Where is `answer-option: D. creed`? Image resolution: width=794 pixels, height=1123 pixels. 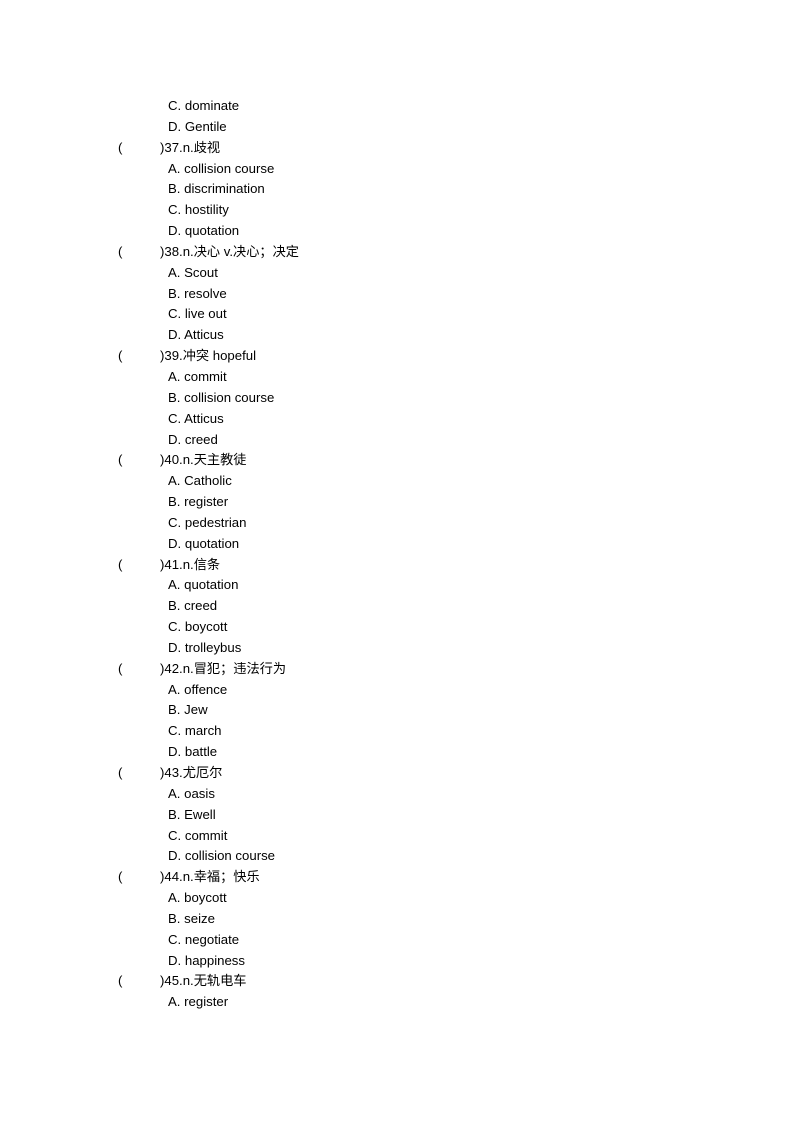 answer-option: D. creed is located at coordinates (397, 440).